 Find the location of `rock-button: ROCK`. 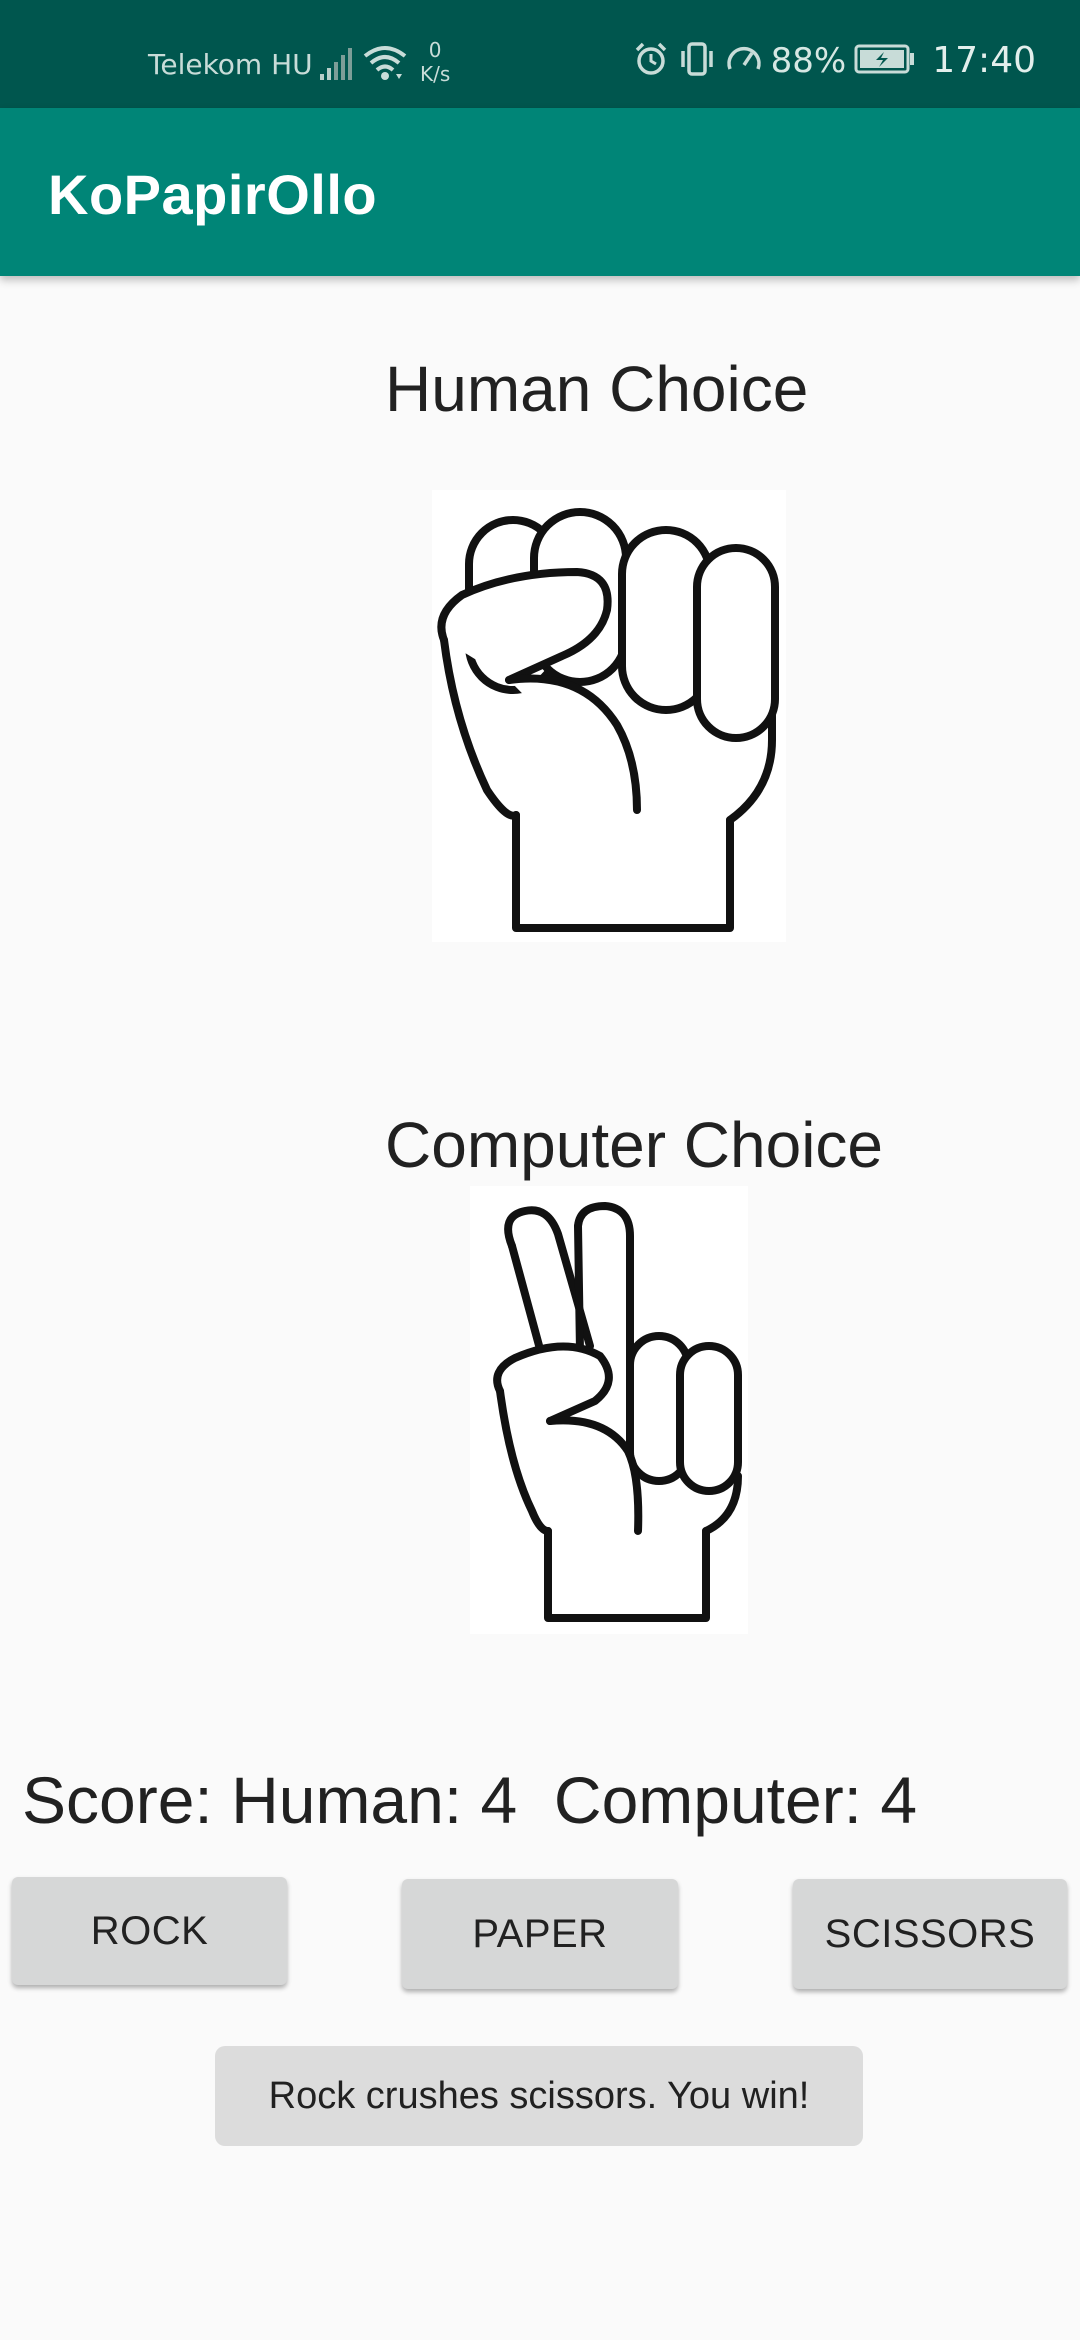

rock-button: ROCK is located at coordinates (149, 1931).